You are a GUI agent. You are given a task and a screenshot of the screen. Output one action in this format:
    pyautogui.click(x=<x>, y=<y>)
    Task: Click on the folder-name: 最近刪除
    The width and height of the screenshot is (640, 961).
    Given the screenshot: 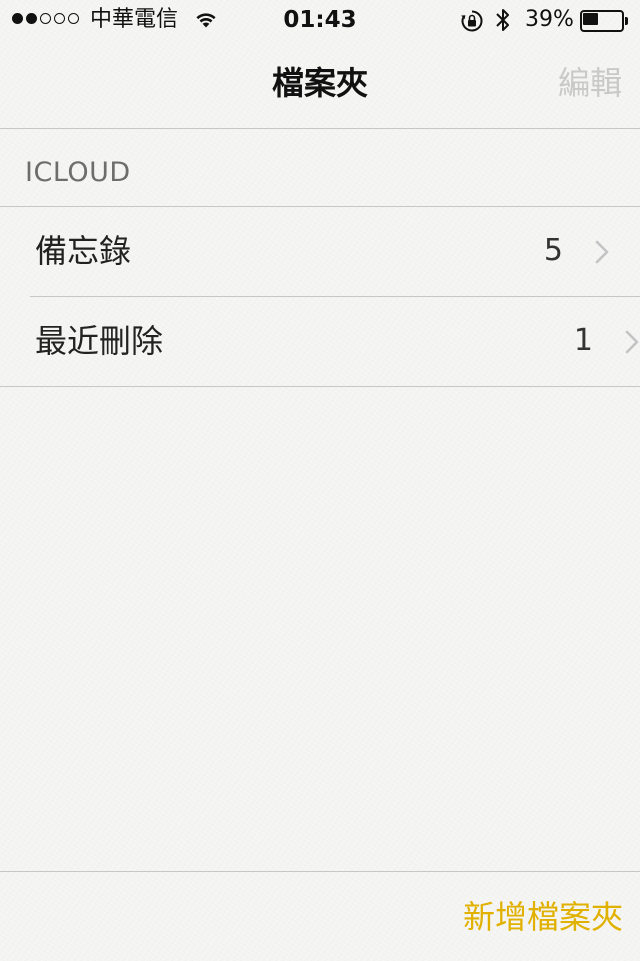 What is the action you would take?
    pyautogui.click(x=99, y=341)
    